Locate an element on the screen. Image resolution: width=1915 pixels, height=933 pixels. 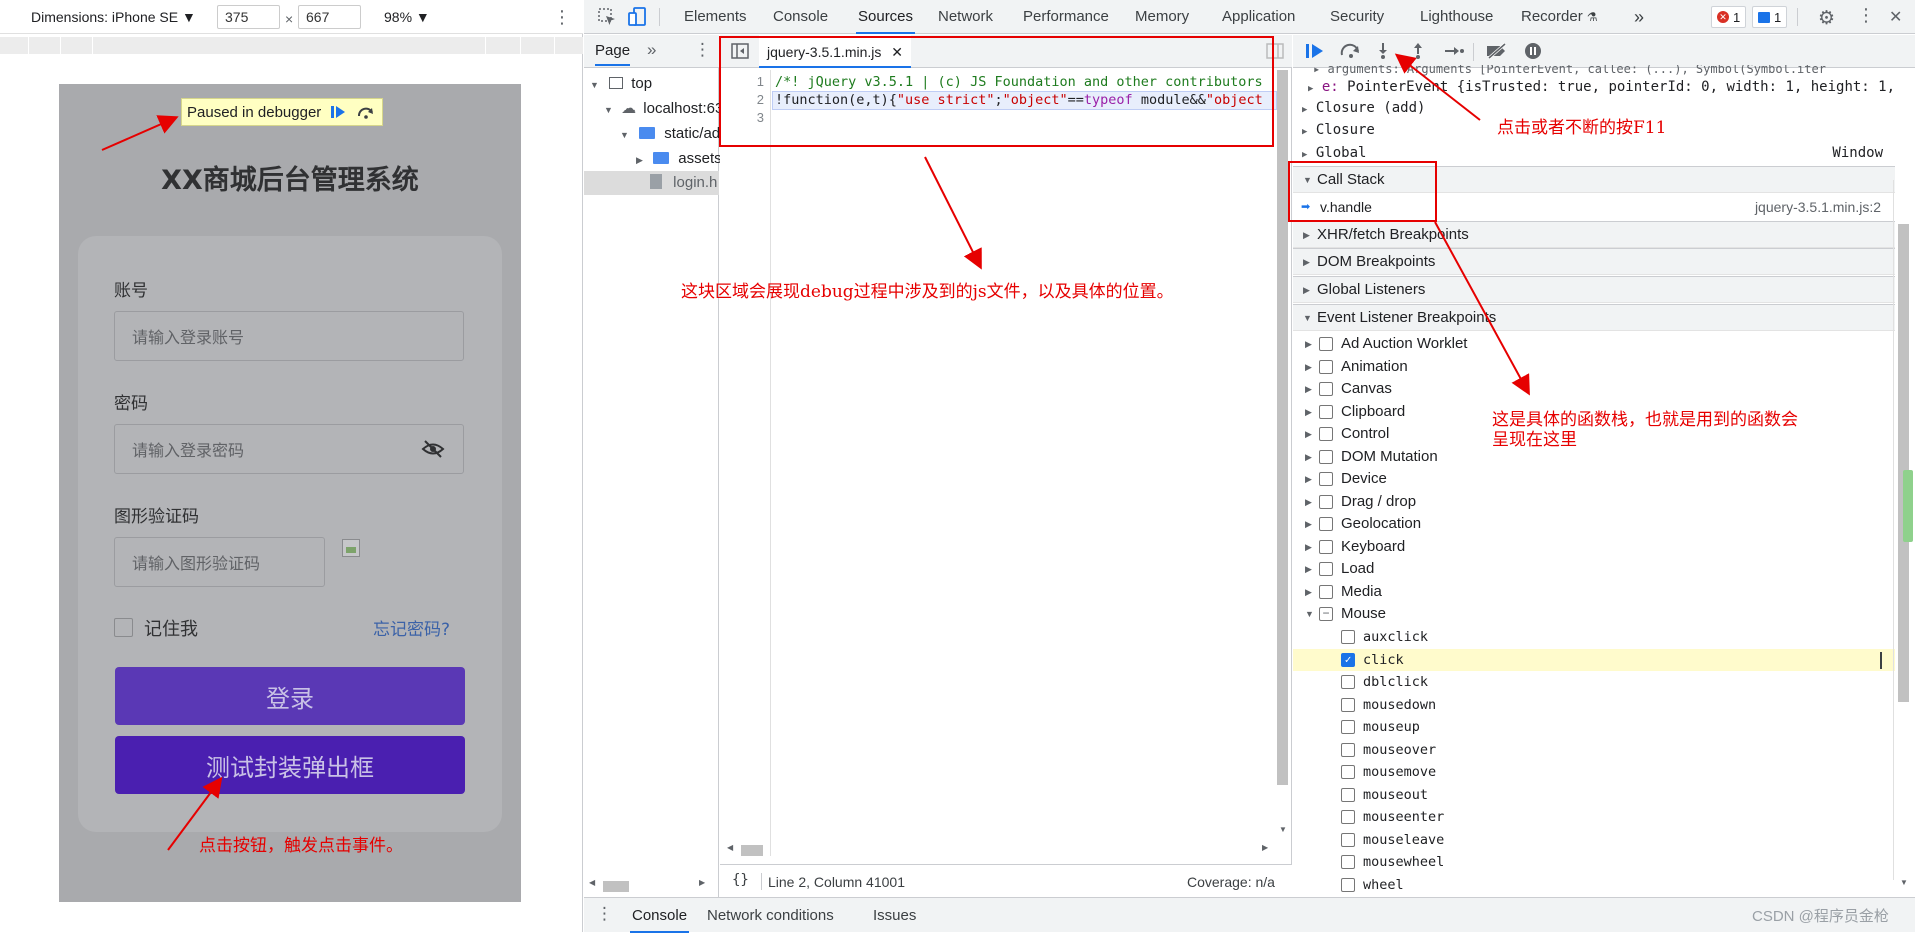
mouse-event-row: auxclick is located at coordinates (1594, 637).